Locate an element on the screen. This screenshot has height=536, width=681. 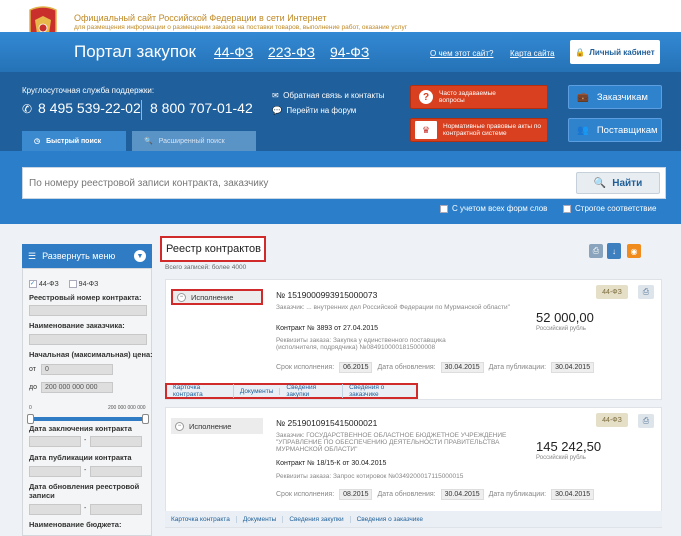
law-94-link: 94-ФЗ is located at coordinates (349, 52).